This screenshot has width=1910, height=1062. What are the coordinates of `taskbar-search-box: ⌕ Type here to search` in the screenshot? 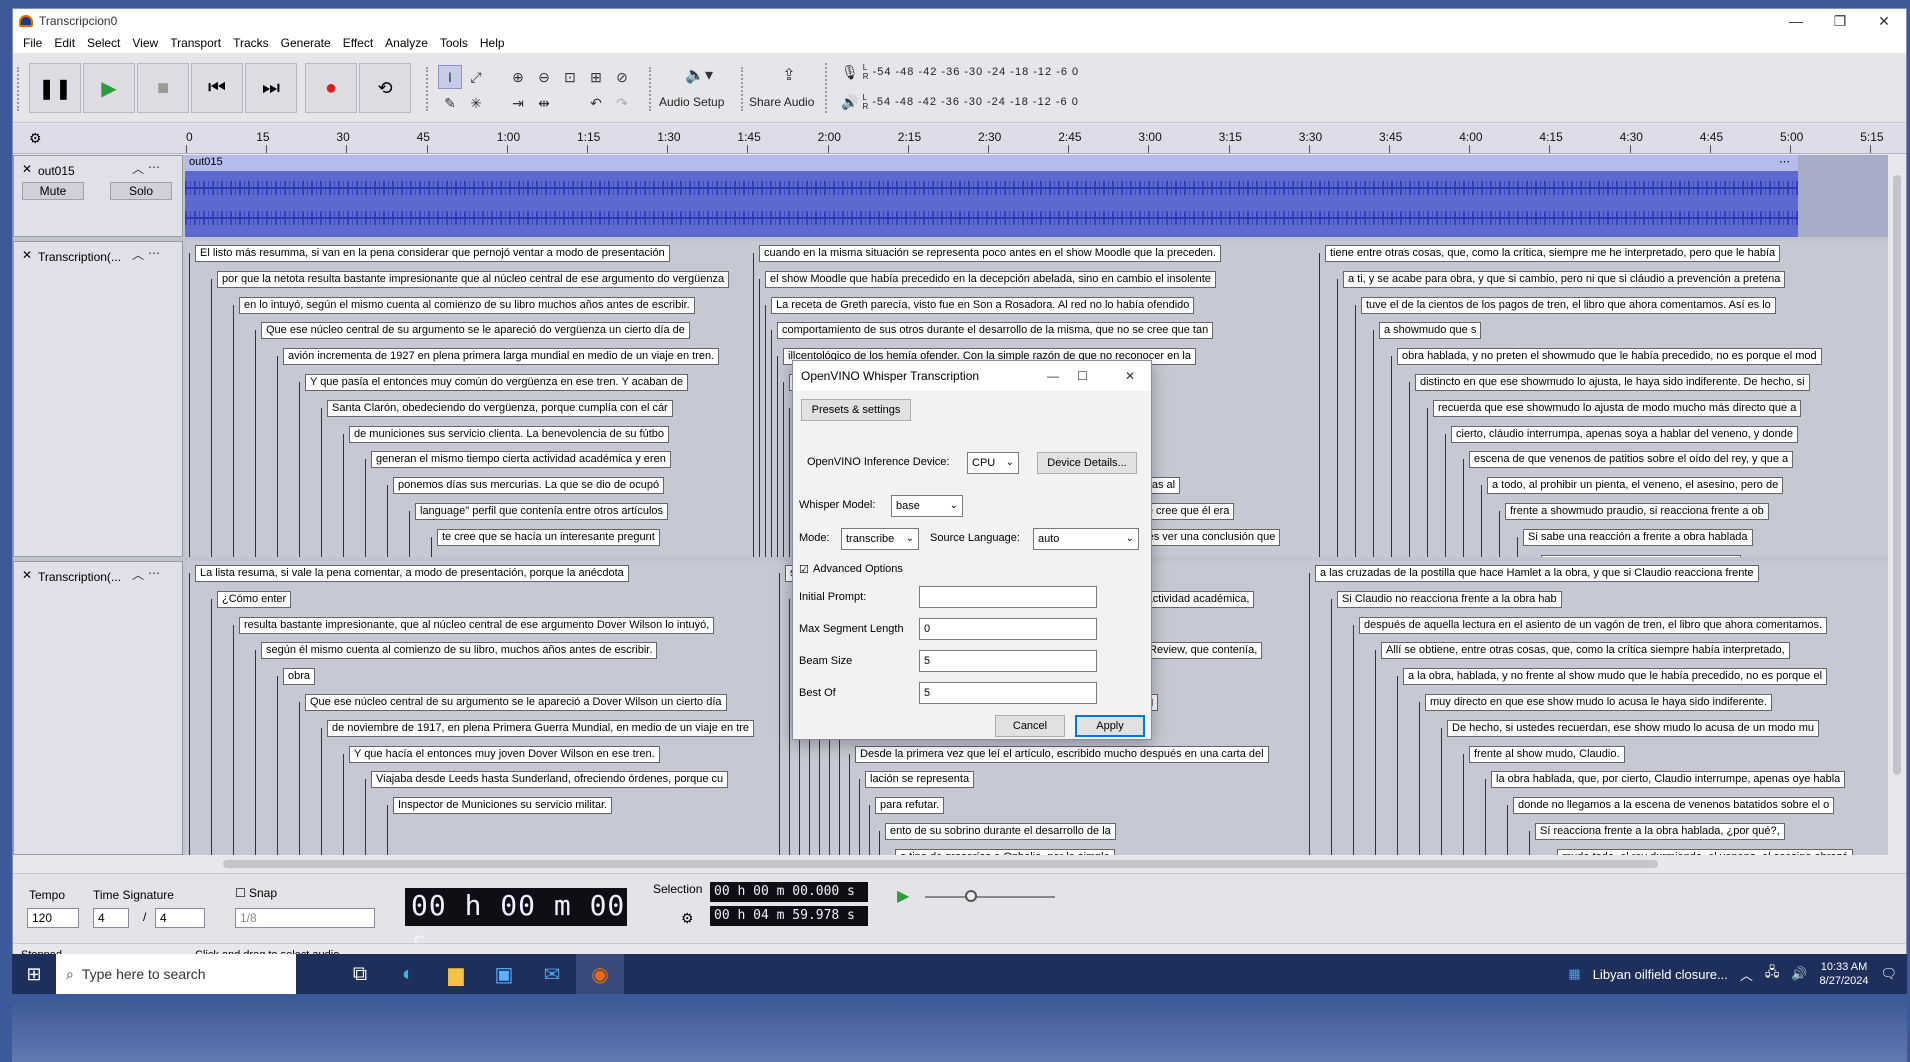 It's located at (176, 974).